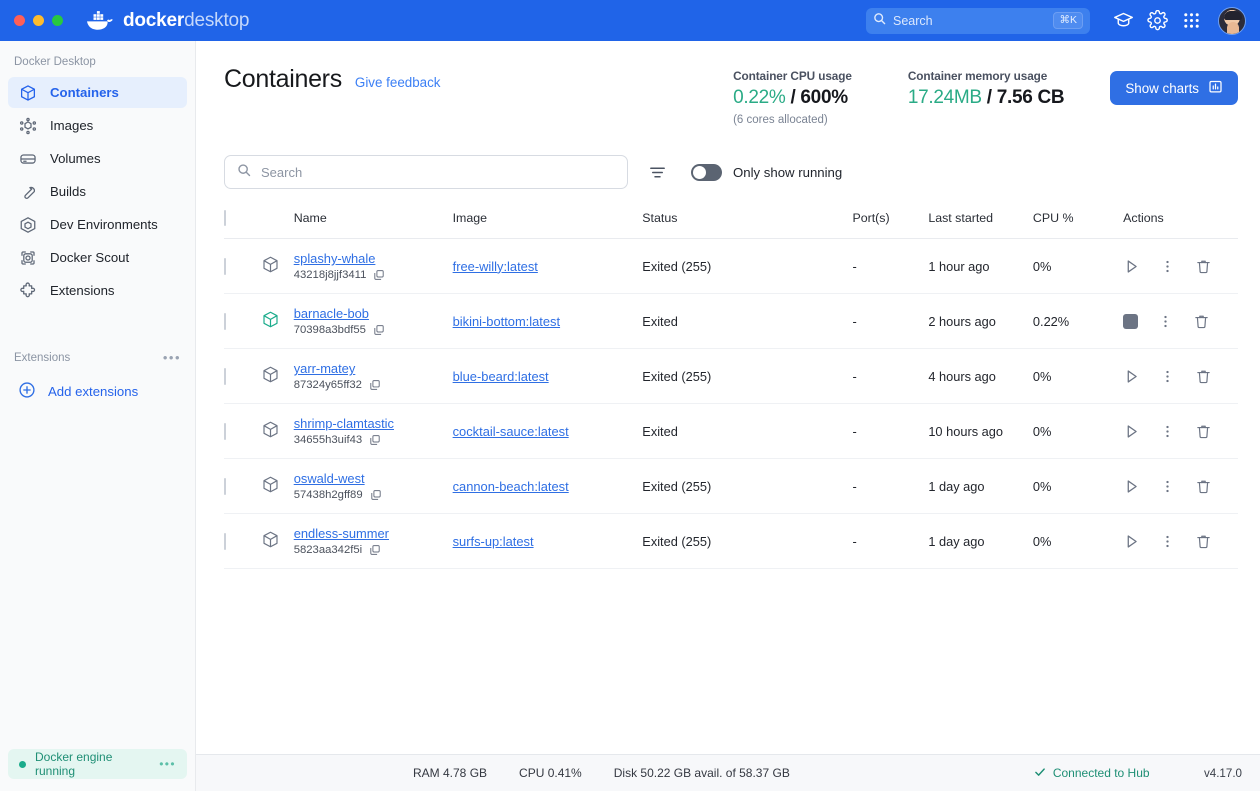  Describe the element at coordinates (225, 218) in the screenshot. I see `select-all-checkbox` at that location.